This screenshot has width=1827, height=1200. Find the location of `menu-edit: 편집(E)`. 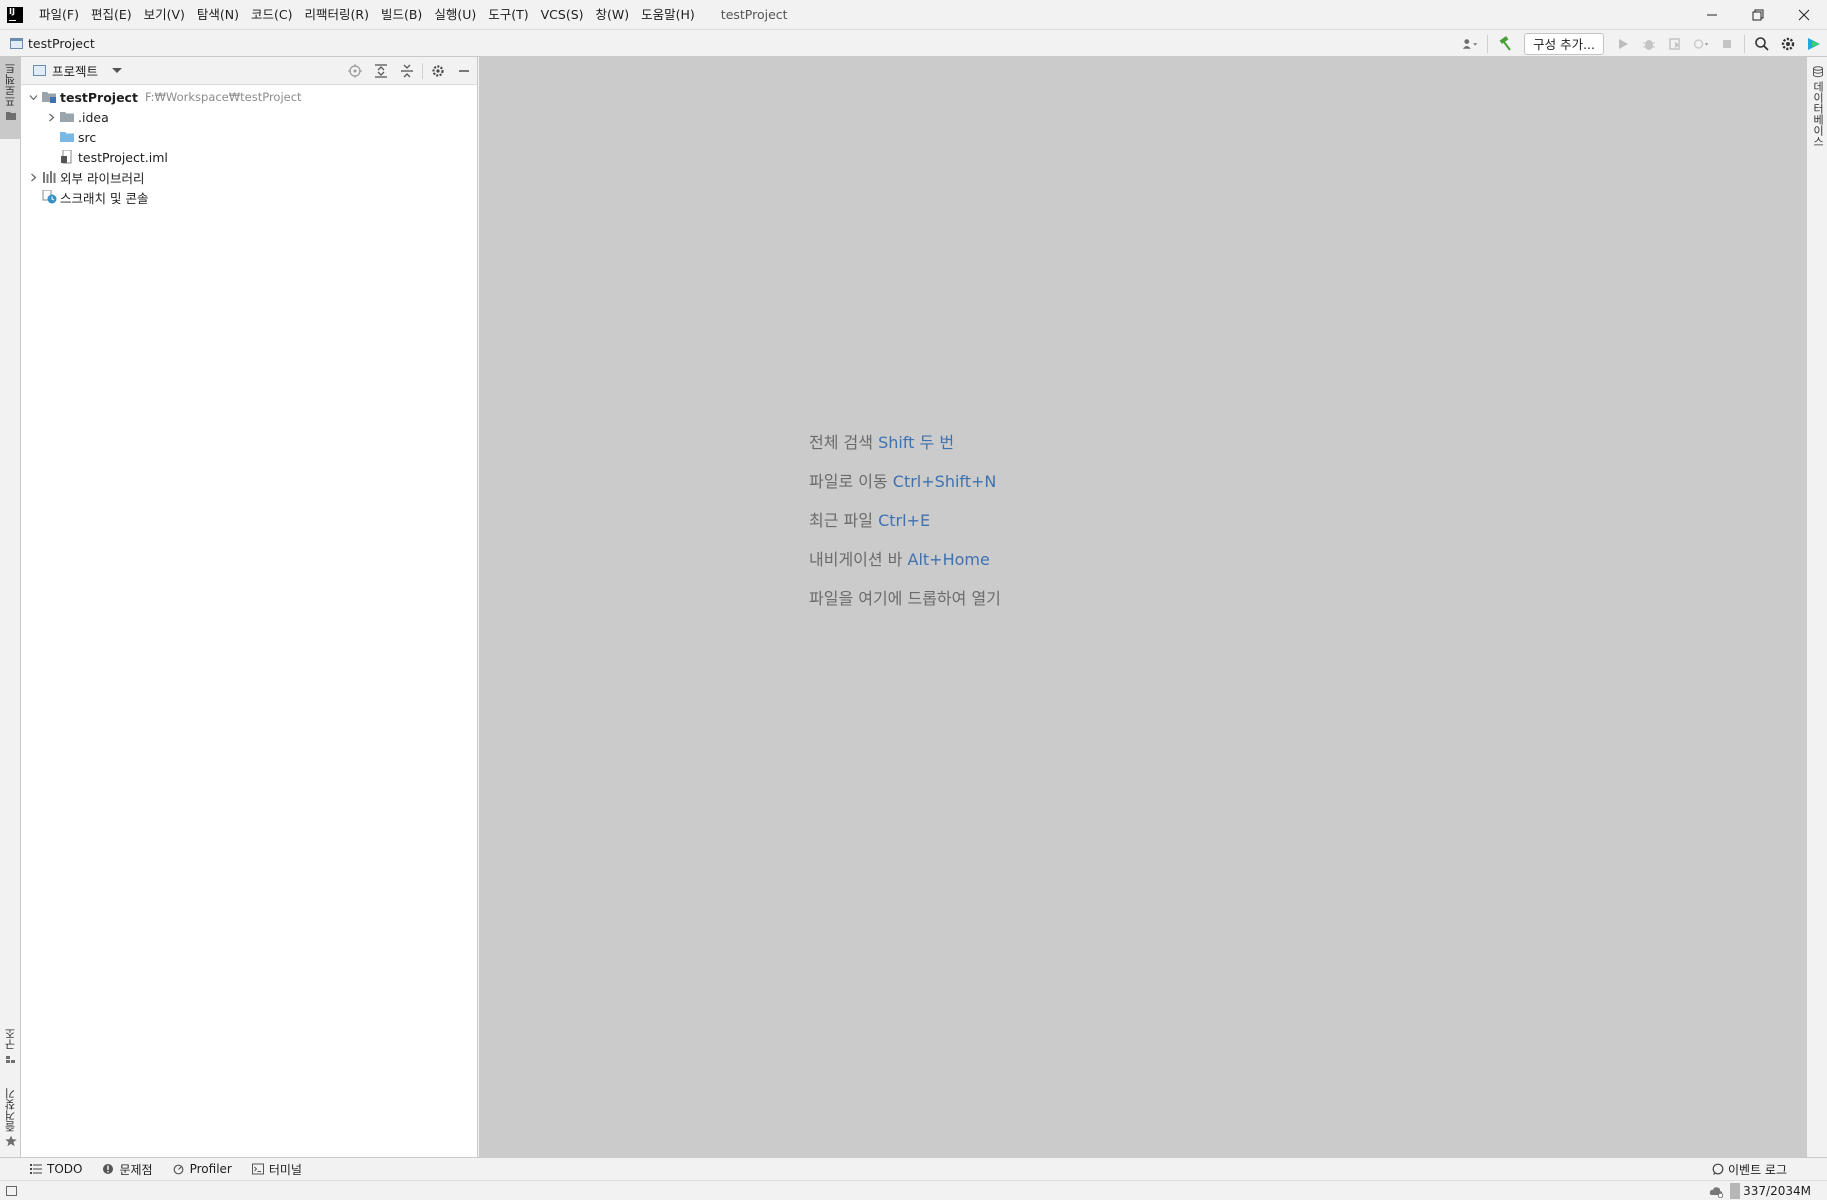

menu-edit: 편집(E) is located at coordinates (111, 14).